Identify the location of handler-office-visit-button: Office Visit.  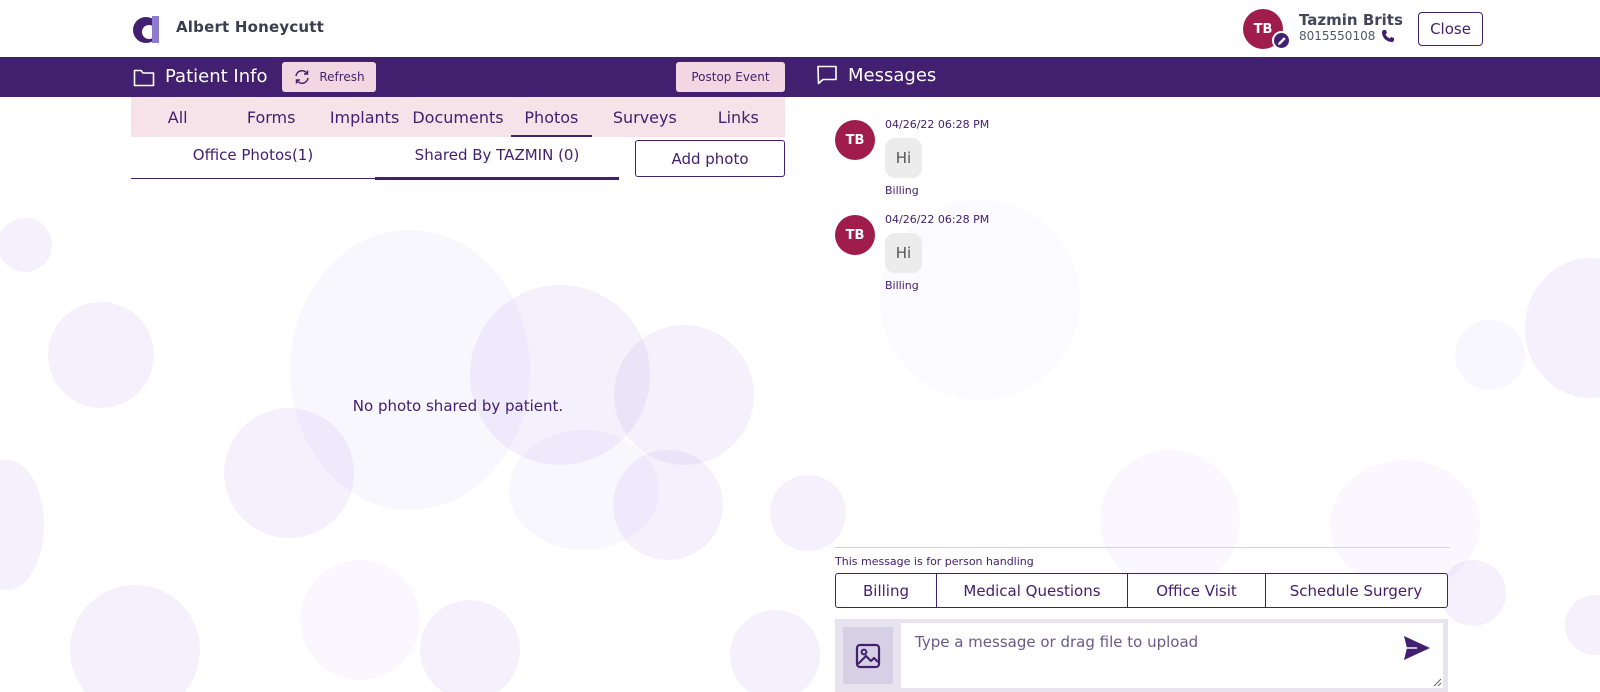
(1197, 590).